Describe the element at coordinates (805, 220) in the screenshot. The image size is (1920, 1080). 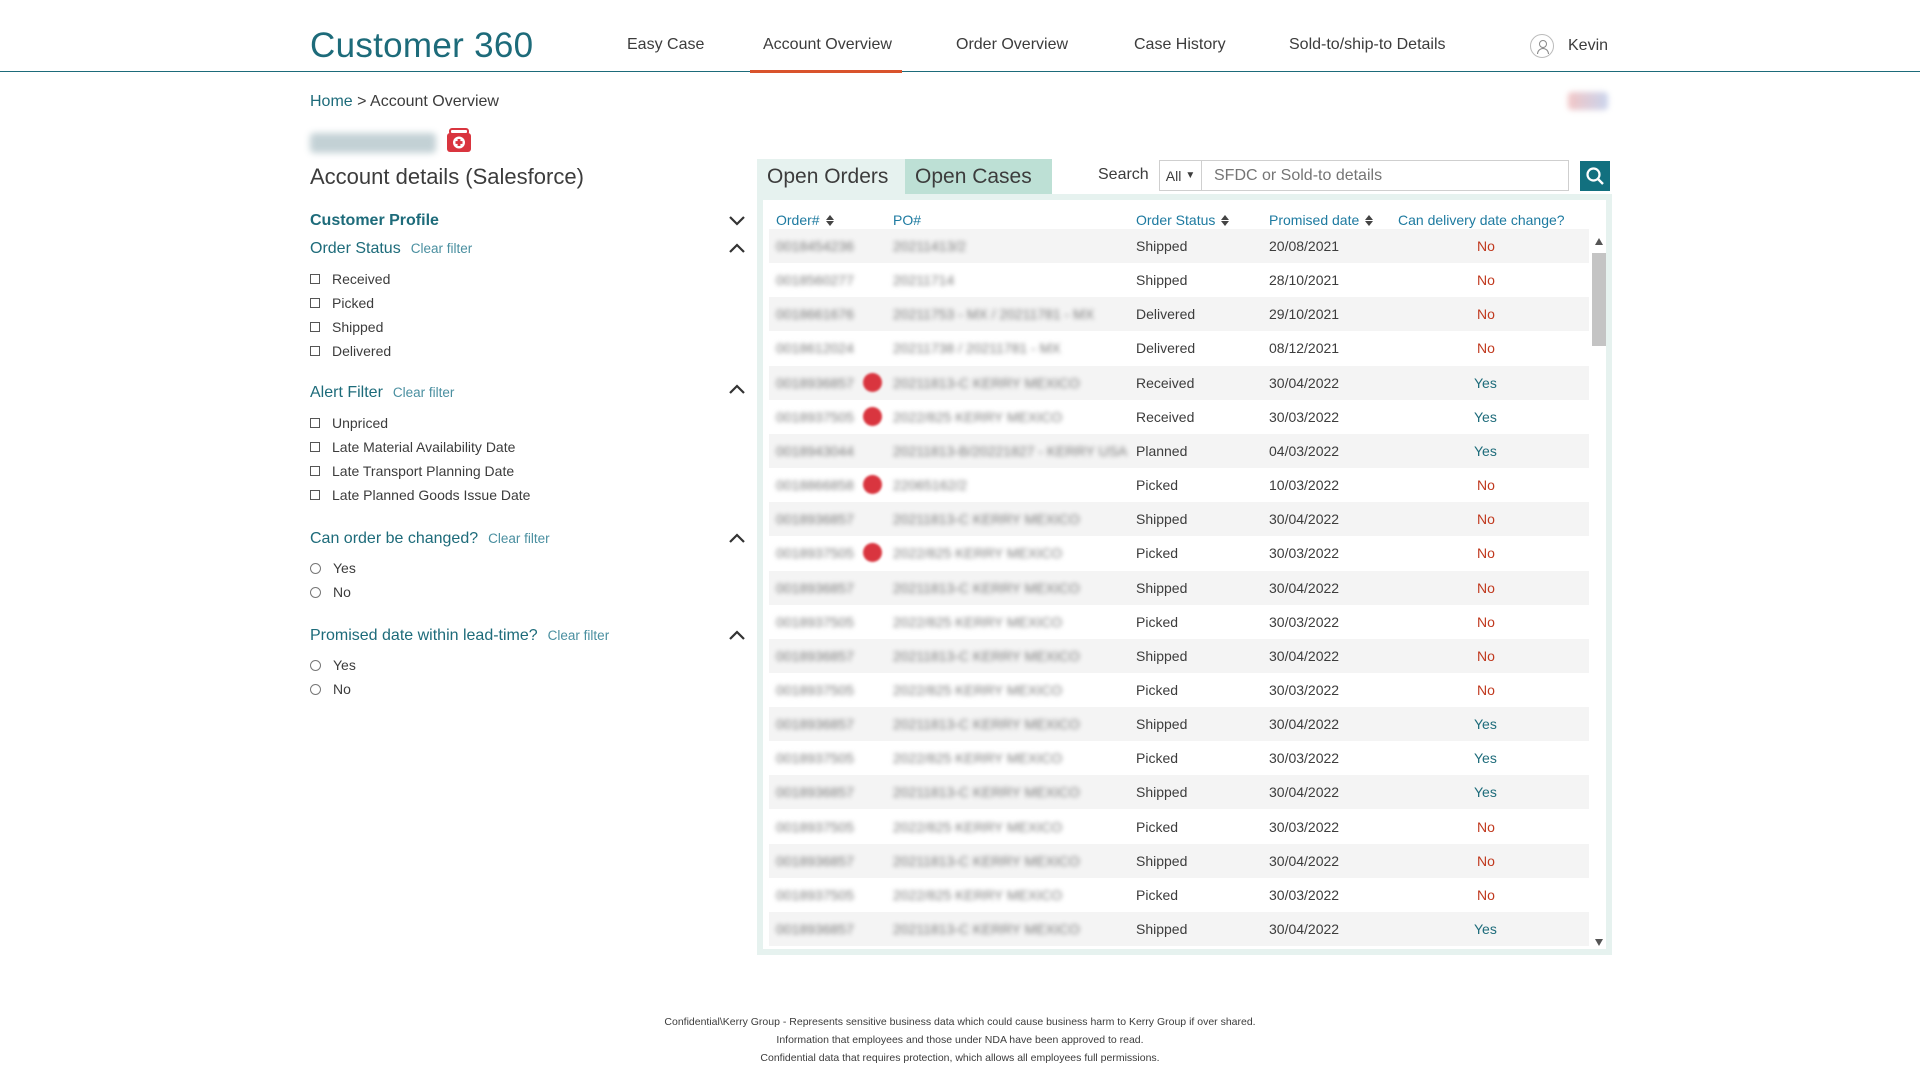
I see `column-order-number: Order#` at that location.